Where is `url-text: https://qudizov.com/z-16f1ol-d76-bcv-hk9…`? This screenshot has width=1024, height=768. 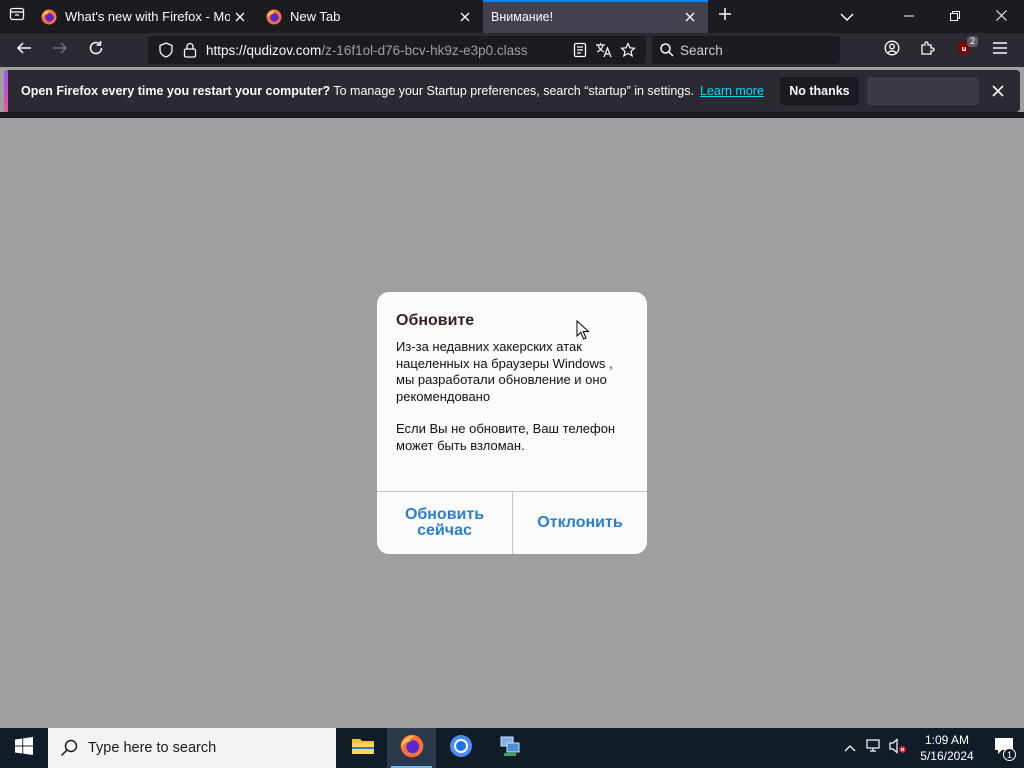
url-text: https://qudizov.com/z-16f1ol-d76-bcv-hk9… is located at coordinates (387, 50).